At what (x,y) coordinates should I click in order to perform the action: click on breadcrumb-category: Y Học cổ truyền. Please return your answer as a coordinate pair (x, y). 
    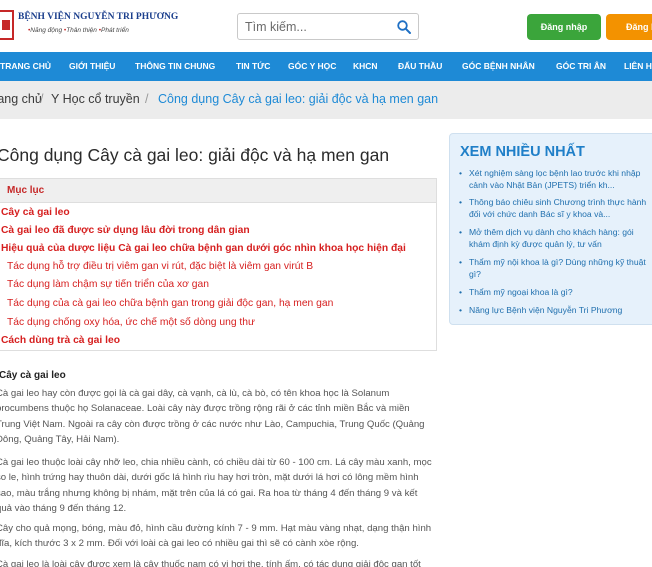
    Looking at the image, I should click on (95, 99).